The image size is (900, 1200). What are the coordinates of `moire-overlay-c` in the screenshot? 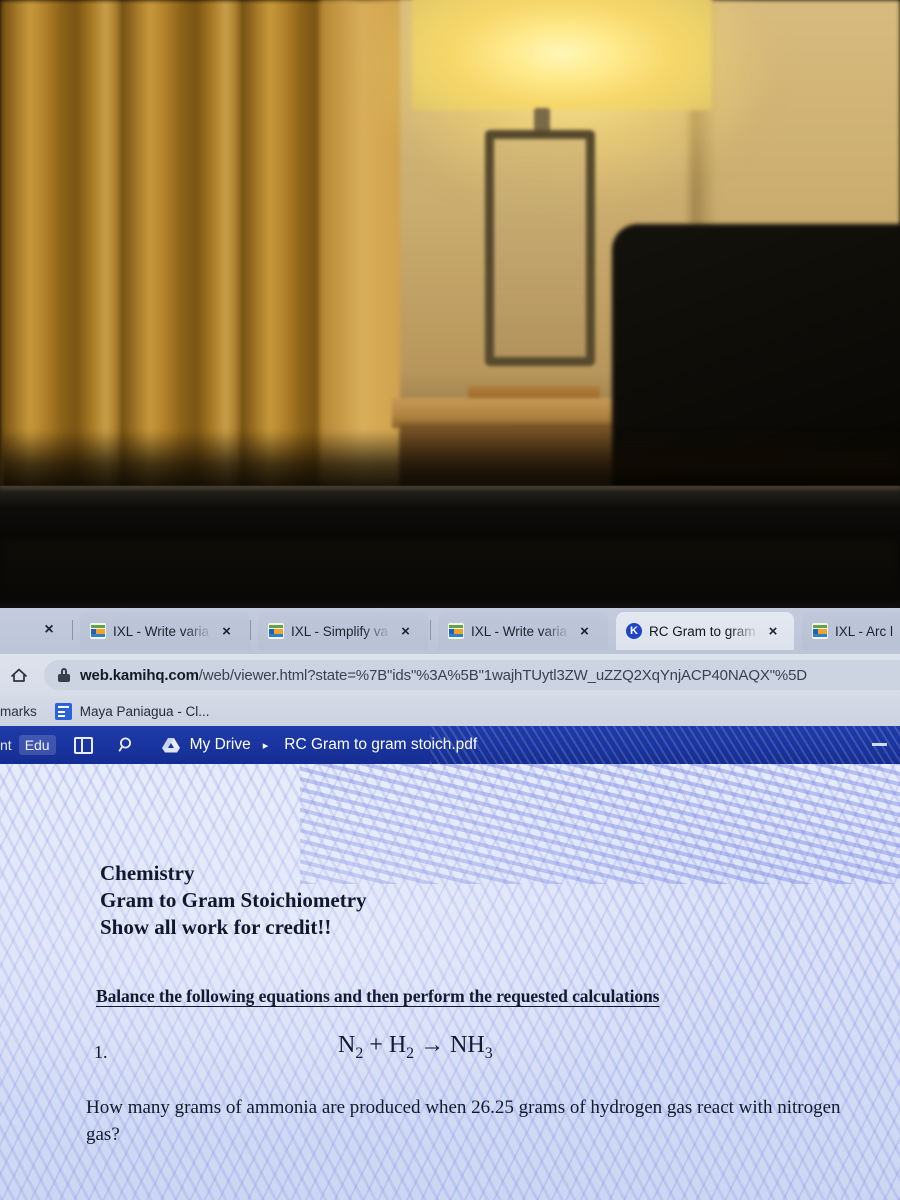 It's located at (600, 824).